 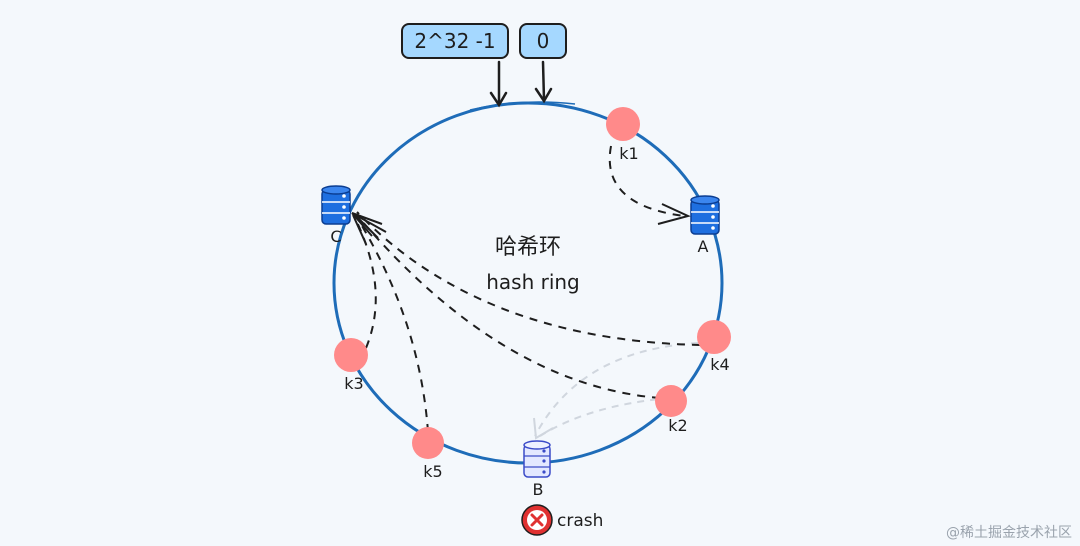 I want to click on server-b-database-icon, so click(x=537, y=459).